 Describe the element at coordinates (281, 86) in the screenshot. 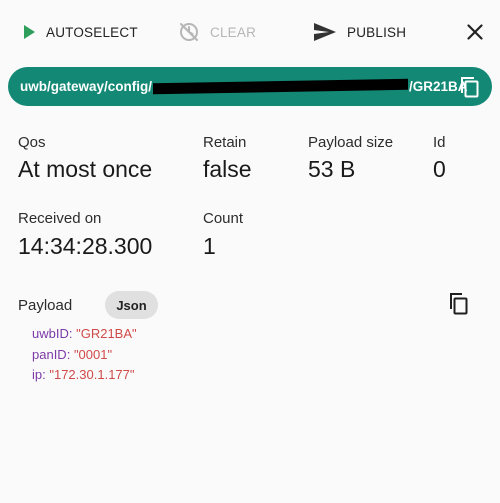

I see `redacted-segment` at that location.